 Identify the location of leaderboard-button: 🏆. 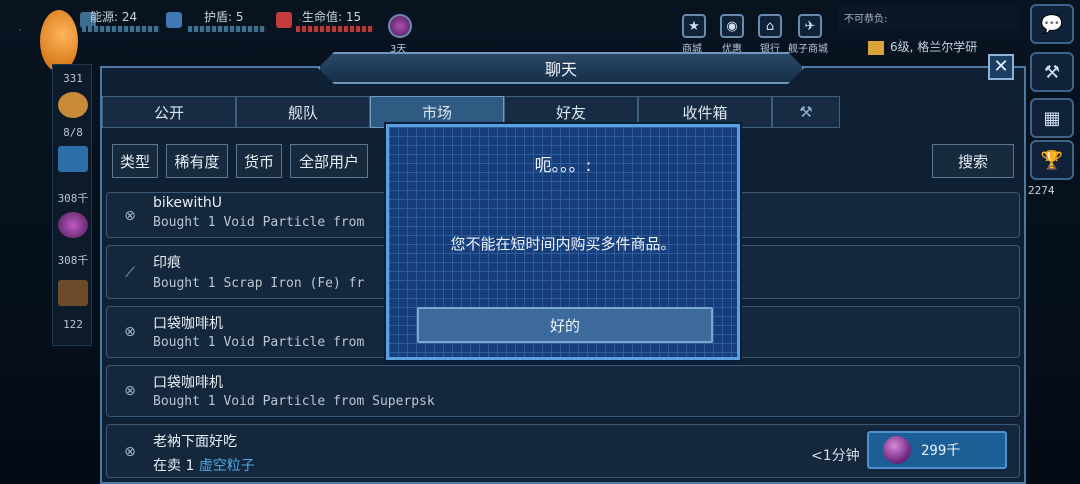
(1052, 160).